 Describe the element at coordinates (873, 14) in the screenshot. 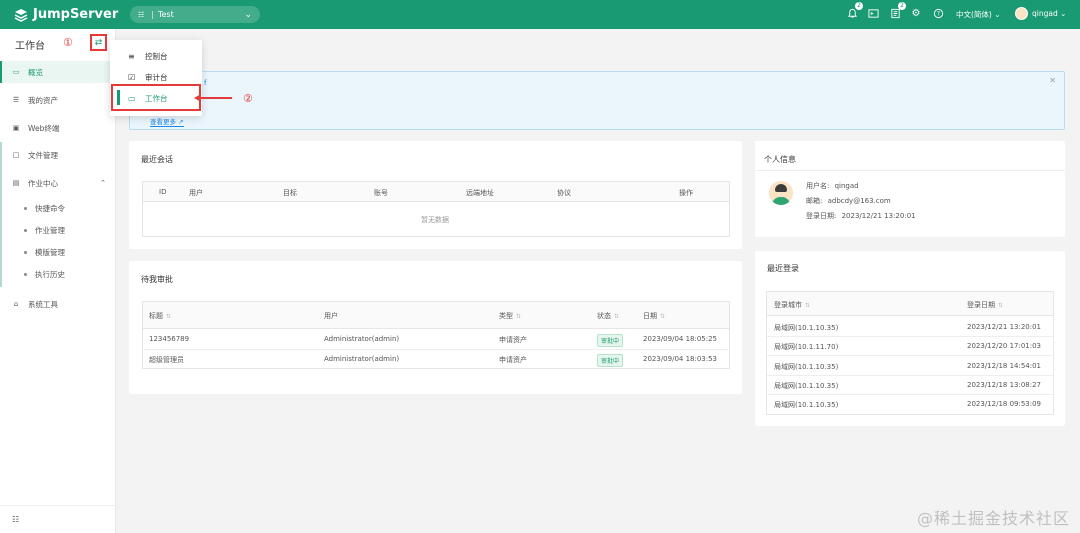

I see `terminal-icon` at that location.